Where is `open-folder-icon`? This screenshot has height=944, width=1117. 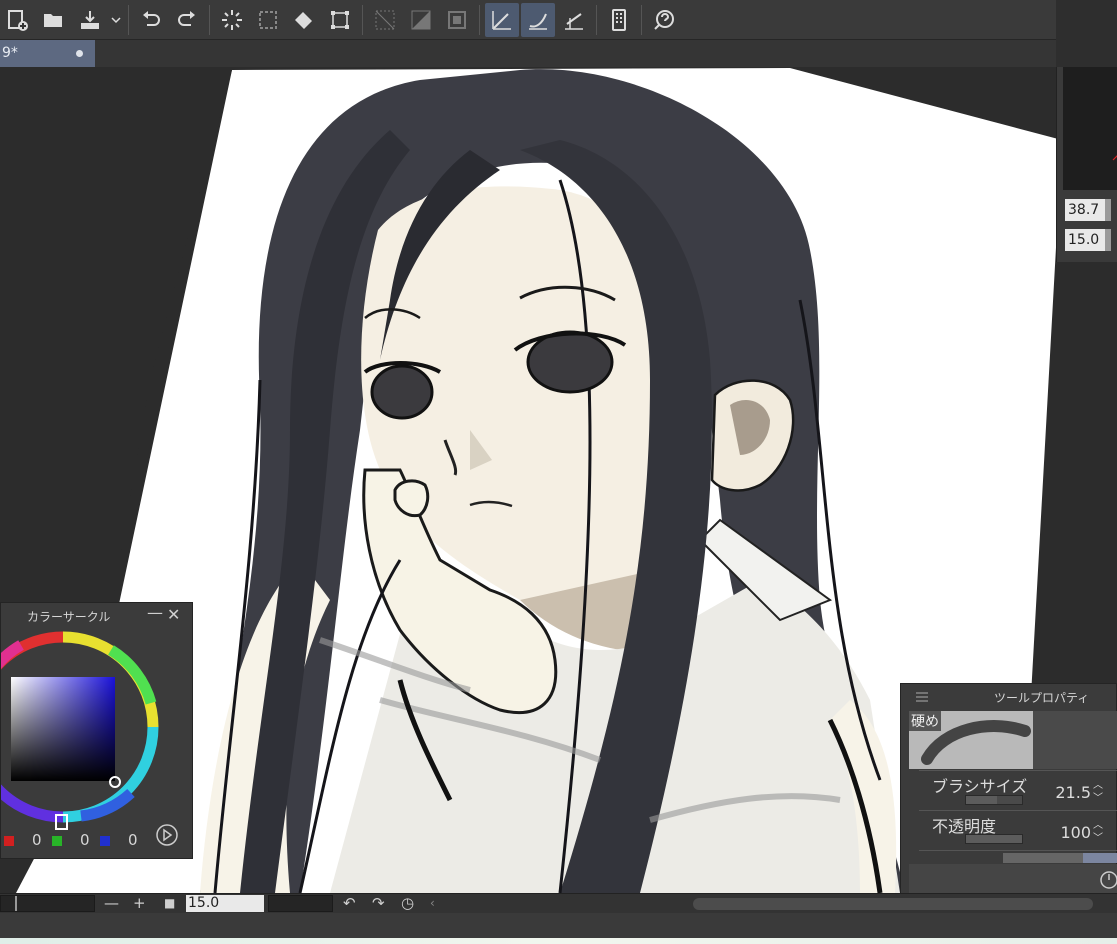 open-folder-icon is located at coordinates (53, 20).